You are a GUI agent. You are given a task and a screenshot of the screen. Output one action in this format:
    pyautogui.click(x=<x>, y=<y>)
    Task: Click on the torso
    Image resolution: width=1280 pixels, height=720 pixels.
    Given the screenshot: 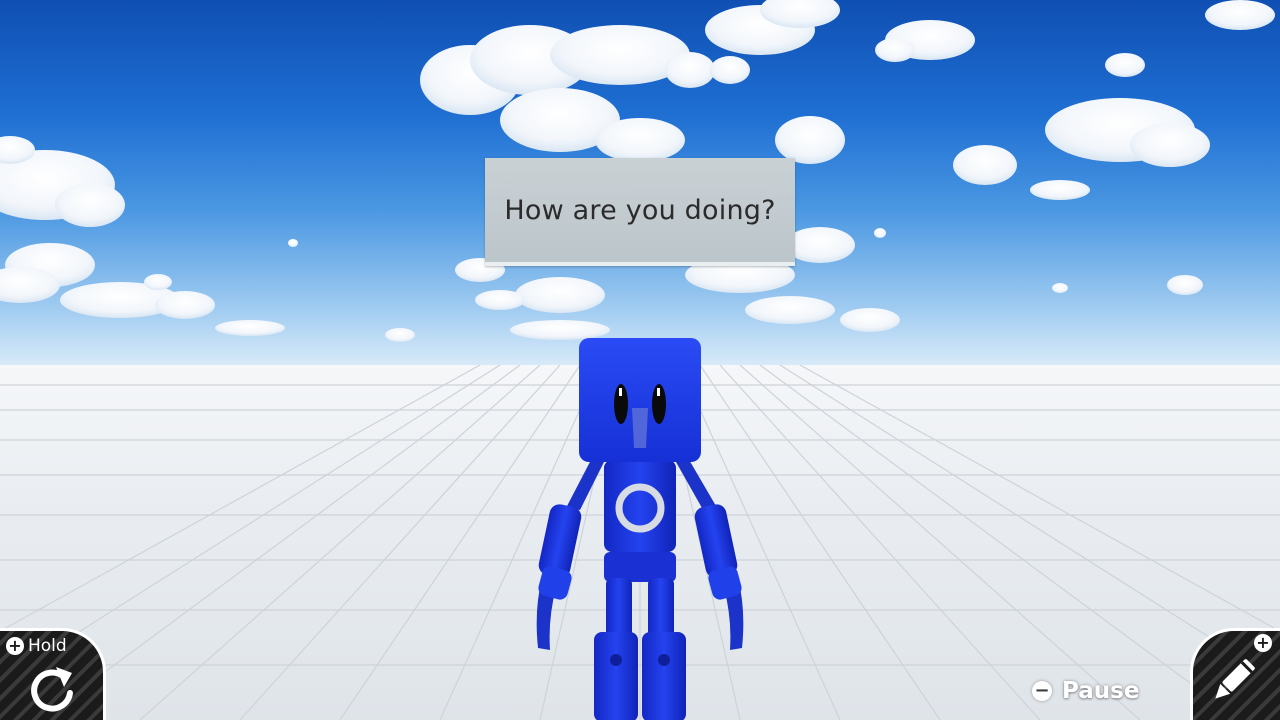 What is the action you would take?
    pyautogui.click(x=640, y=521)
    